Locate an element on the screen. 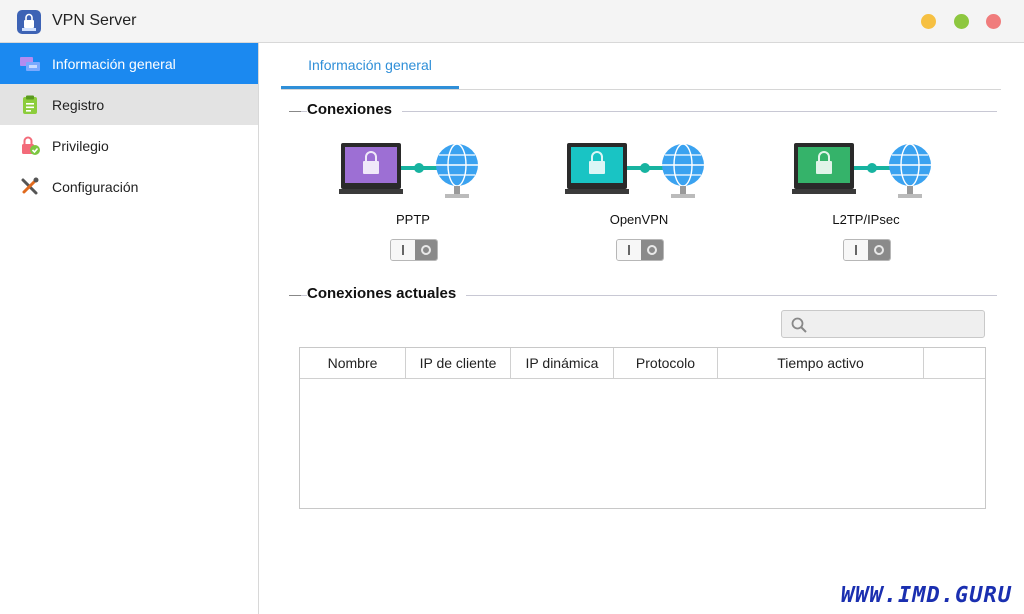  search-box is located at coordinates (883, 324).